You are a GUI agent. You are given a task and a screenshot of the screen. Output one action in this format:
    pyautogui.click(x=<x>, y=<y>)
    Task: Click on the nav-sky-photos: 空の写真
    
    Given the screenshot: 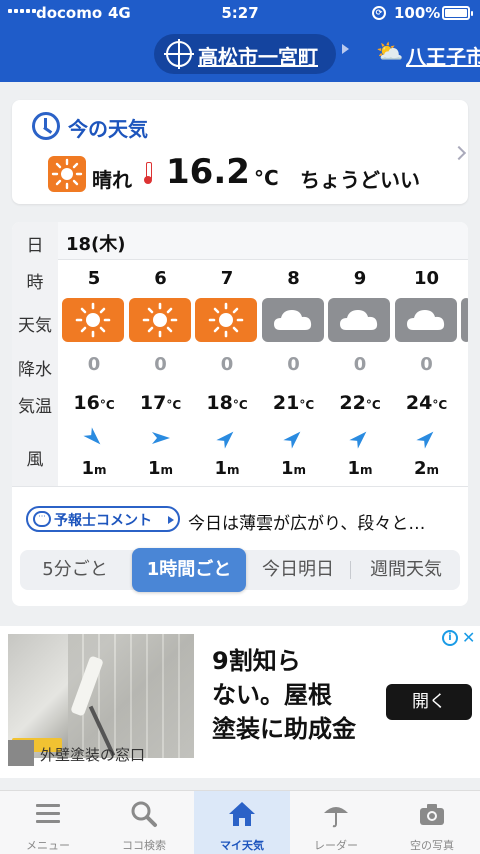 What is the action you would take?
    pyautogui.click(x=432, y=822)
    